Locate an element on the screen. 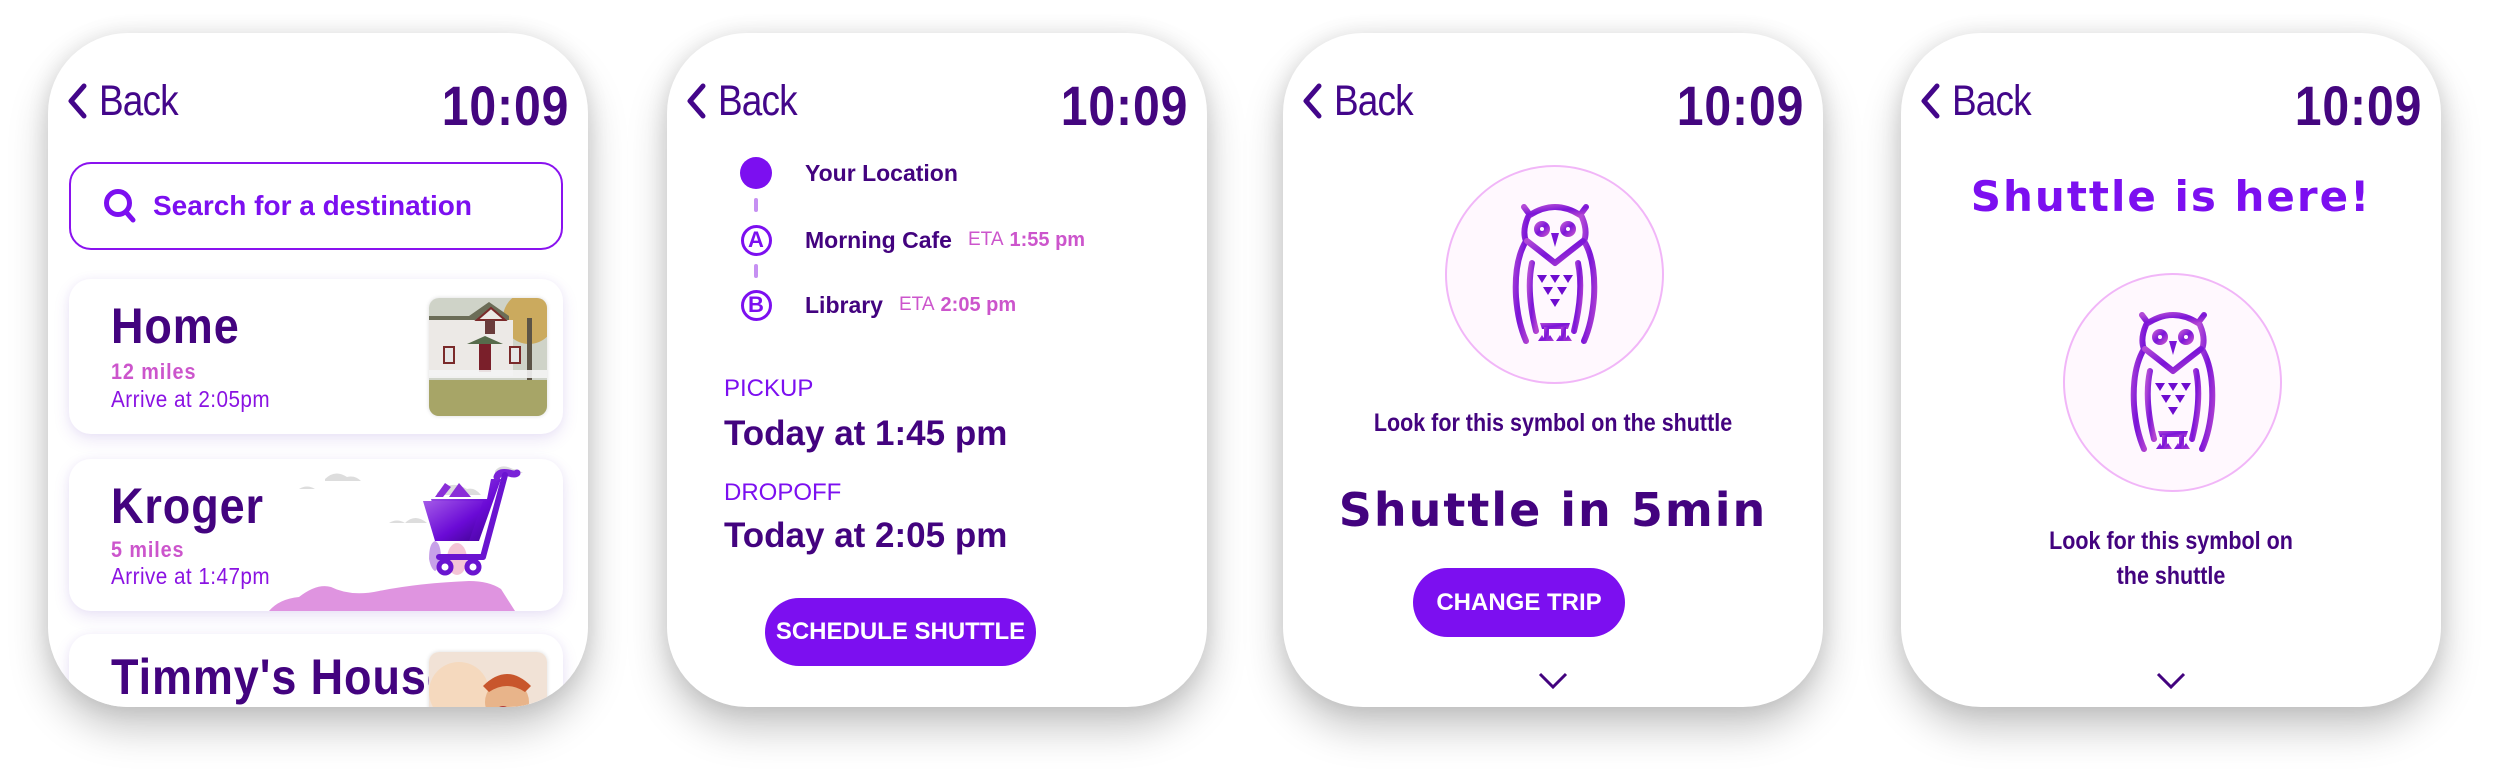 The width and height of the screenshot is (2515, 779). dropoff-label: DROPOFF is located at coordinates (783, 492).